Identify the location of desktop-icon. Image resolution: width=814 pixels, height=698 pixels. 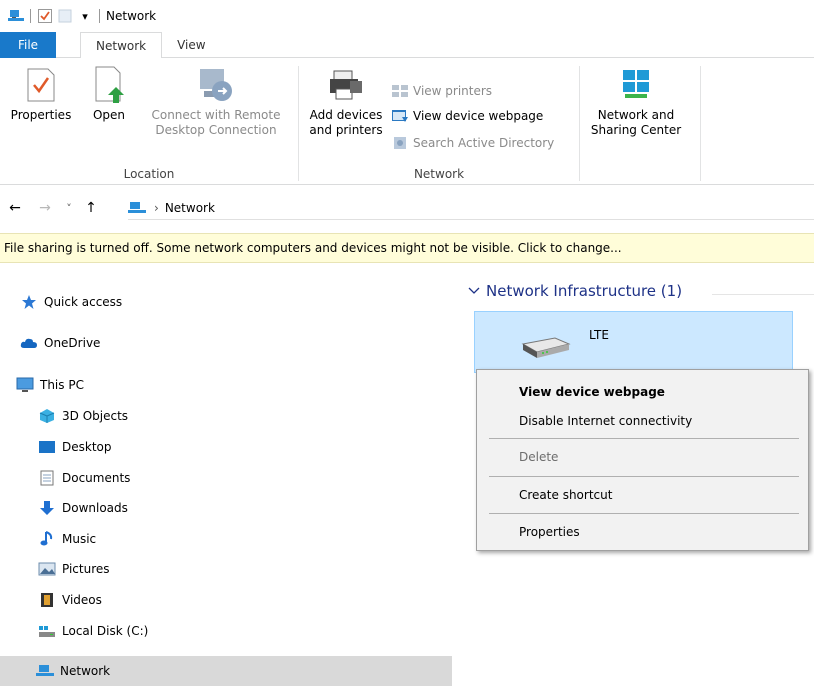
(47, 447).